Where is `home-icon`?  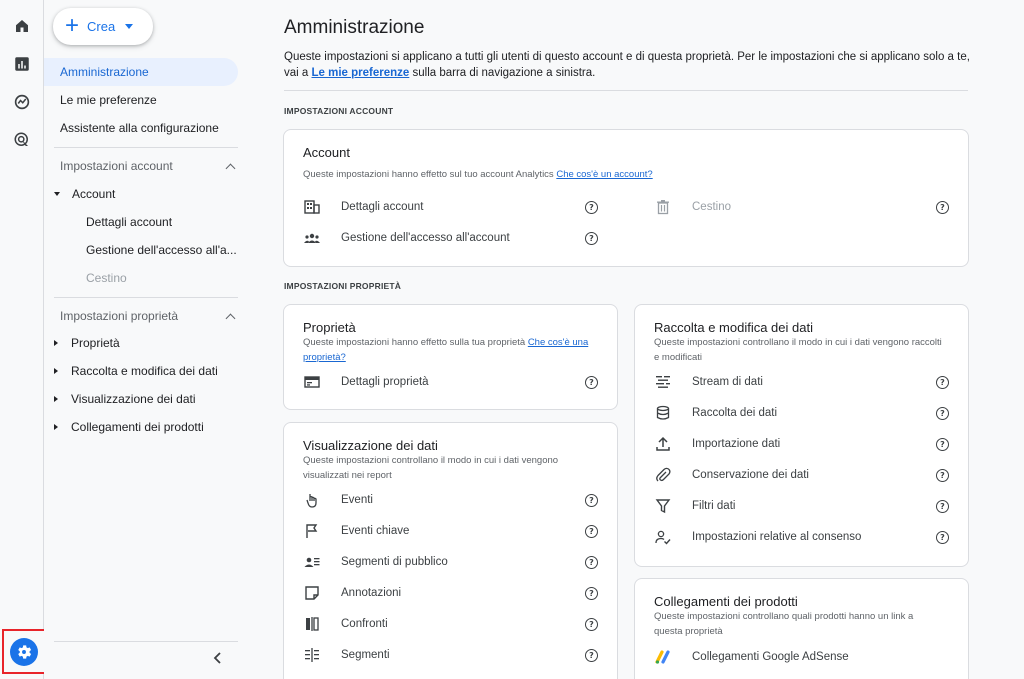
home-icon is located at coordinates (22, 26).